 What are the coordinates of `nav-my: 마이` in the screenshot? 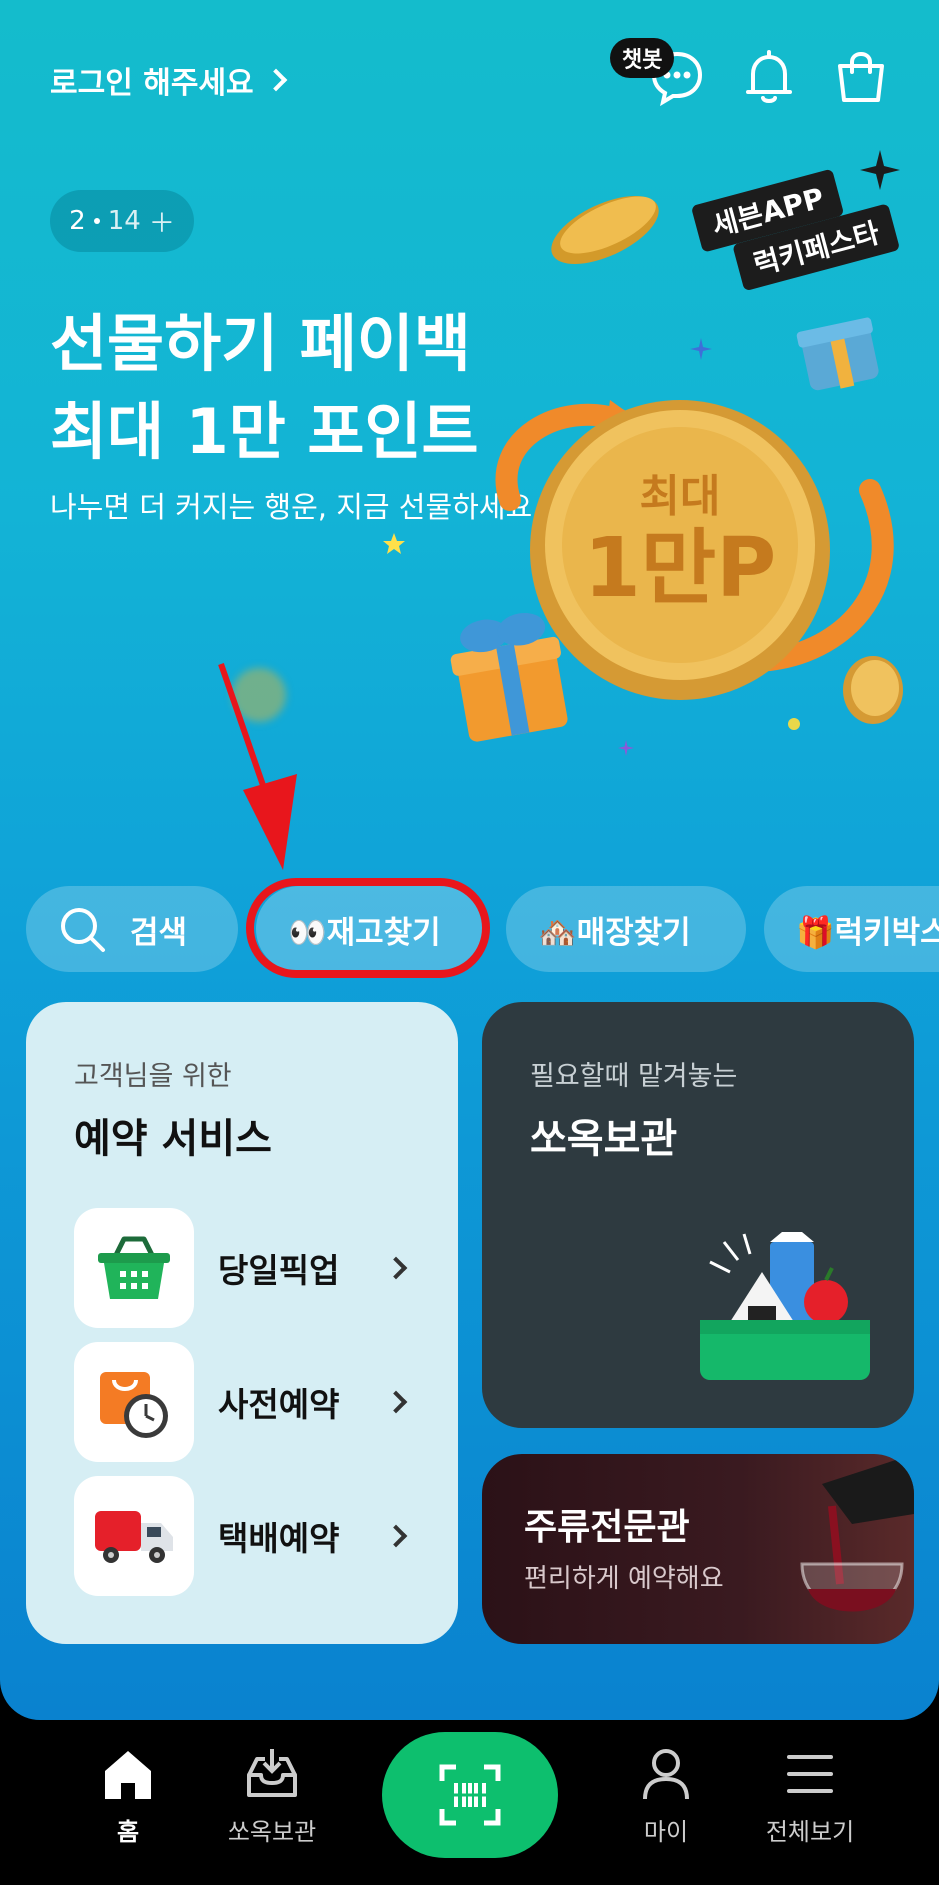 It's located at (666, 1794).